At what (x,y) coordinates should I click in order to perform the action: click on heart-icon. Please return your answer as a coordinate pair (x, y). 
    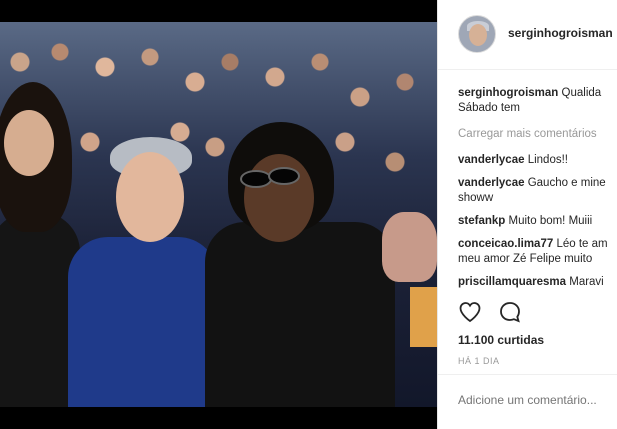
    Looking at the image, I should click on (470, 312).